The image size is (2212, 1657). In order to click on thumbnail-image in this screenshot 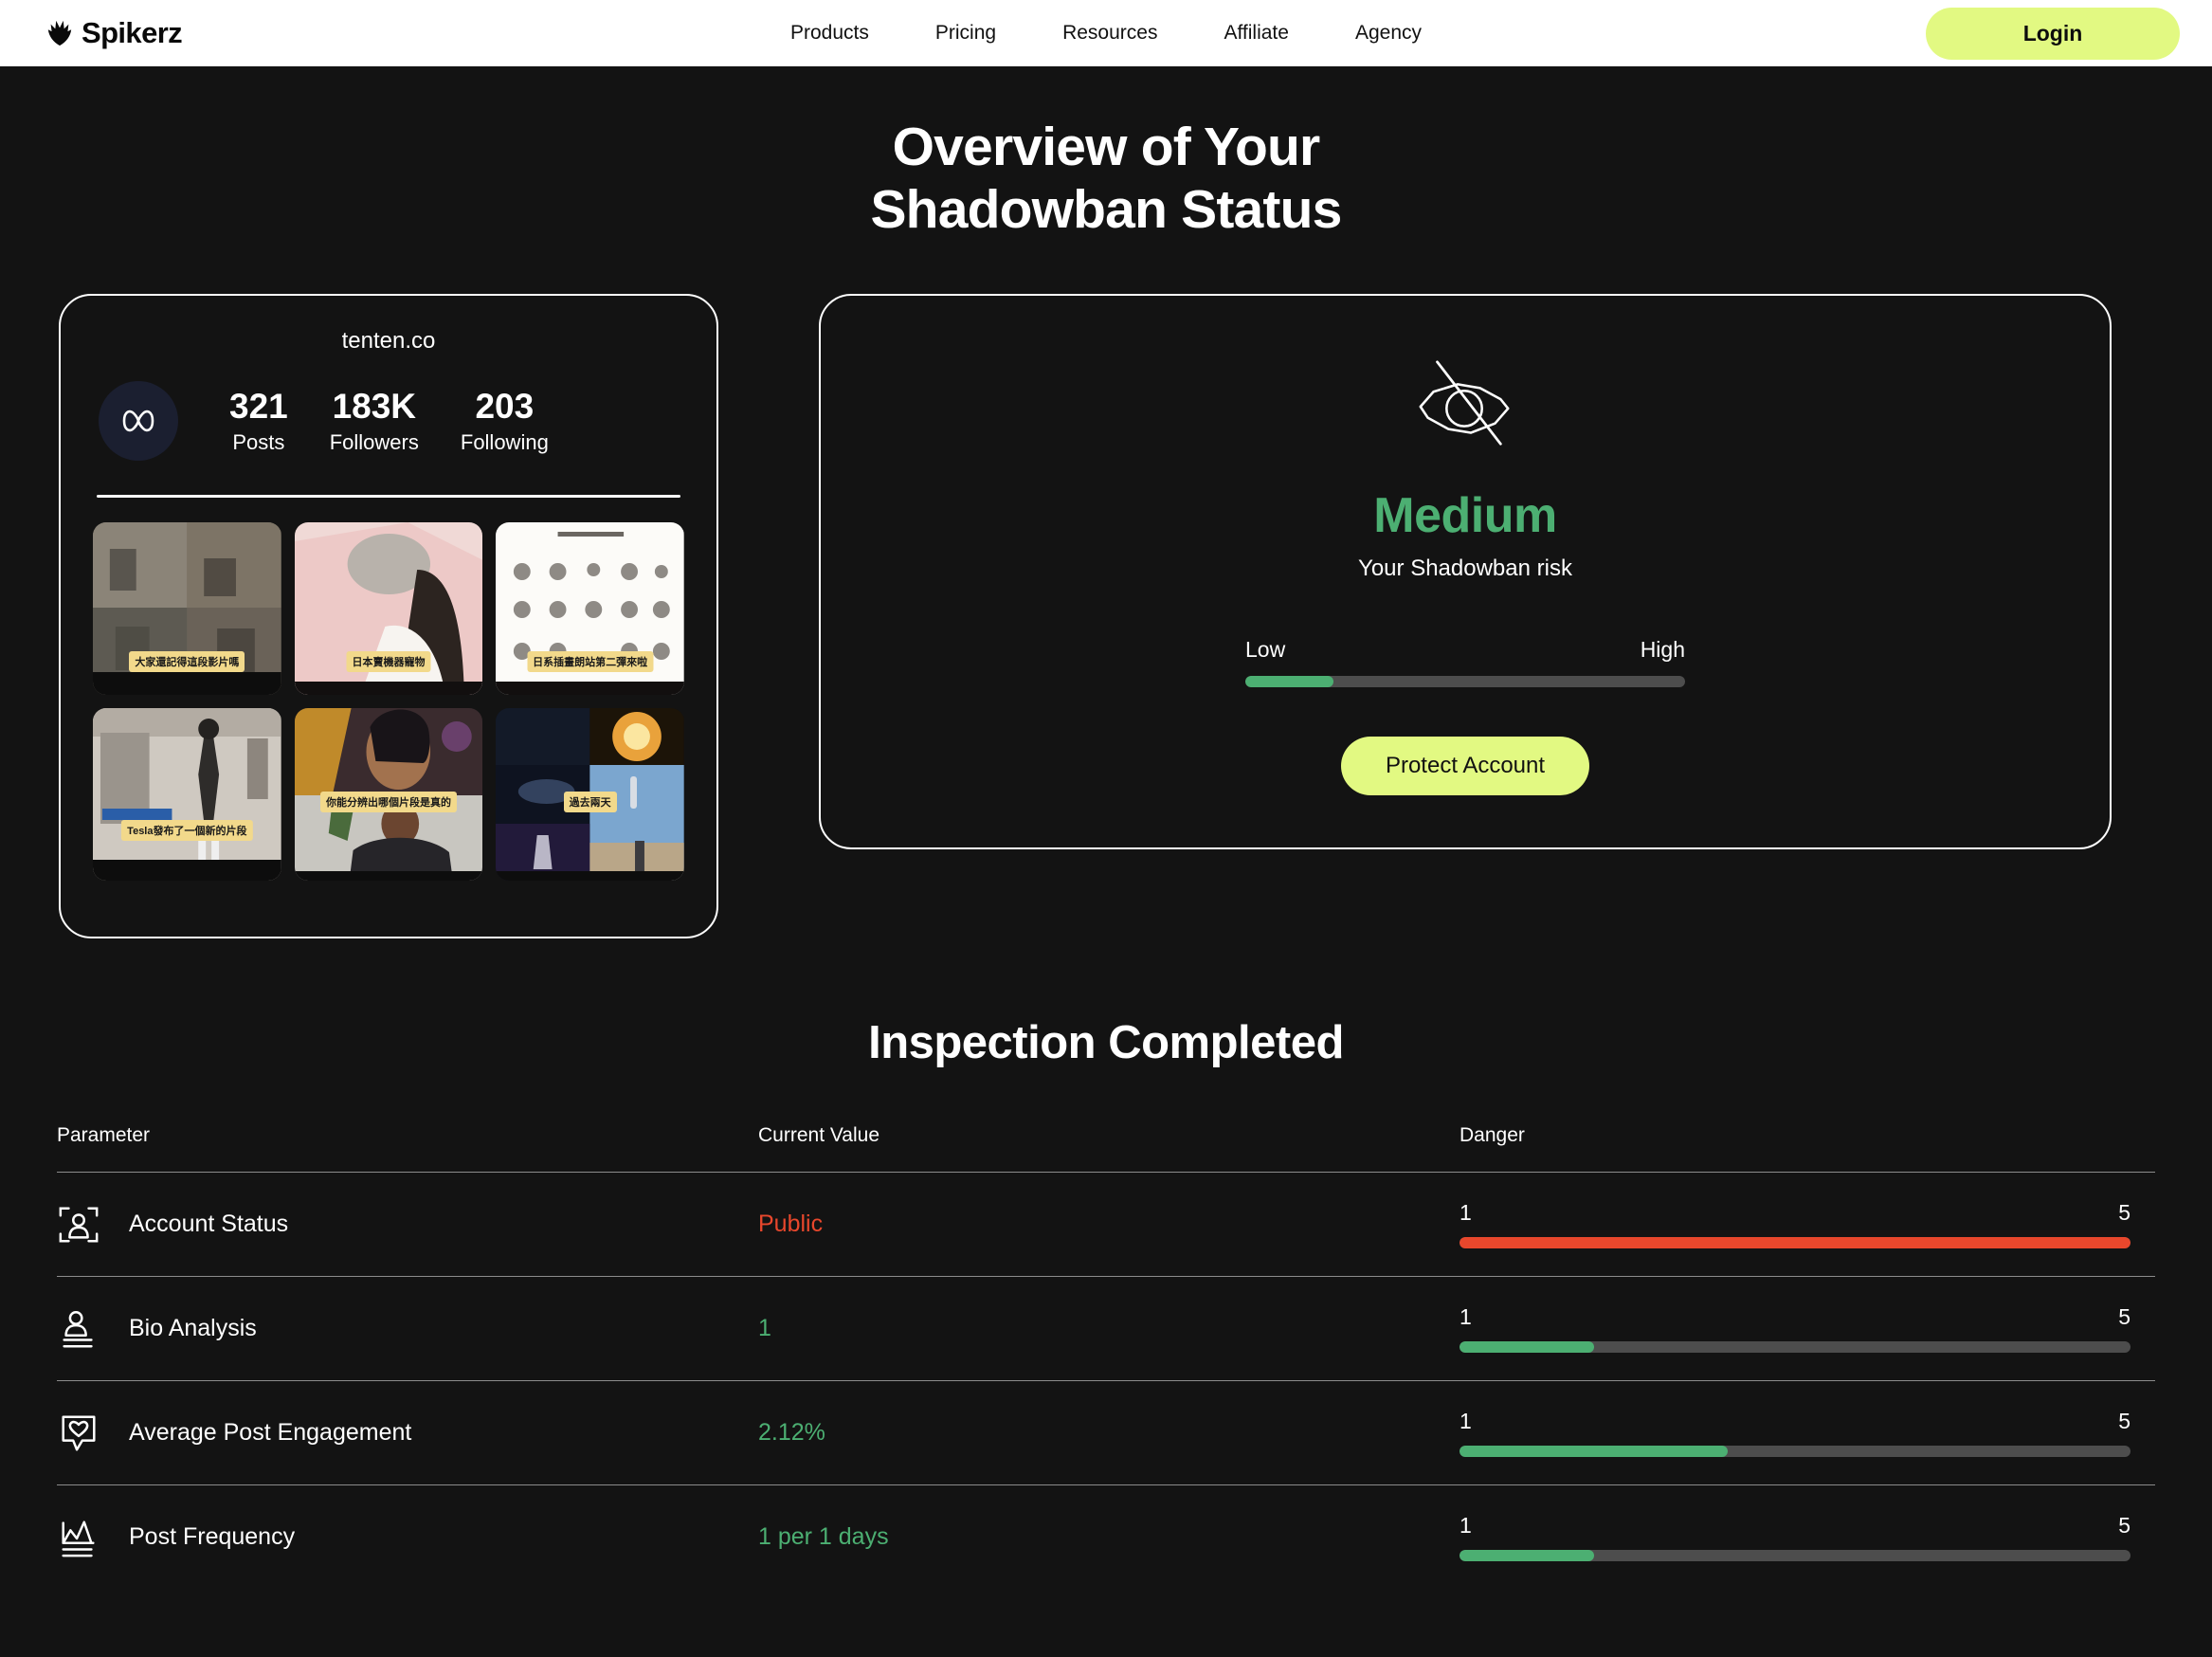, I will do `click(187, 795)`.